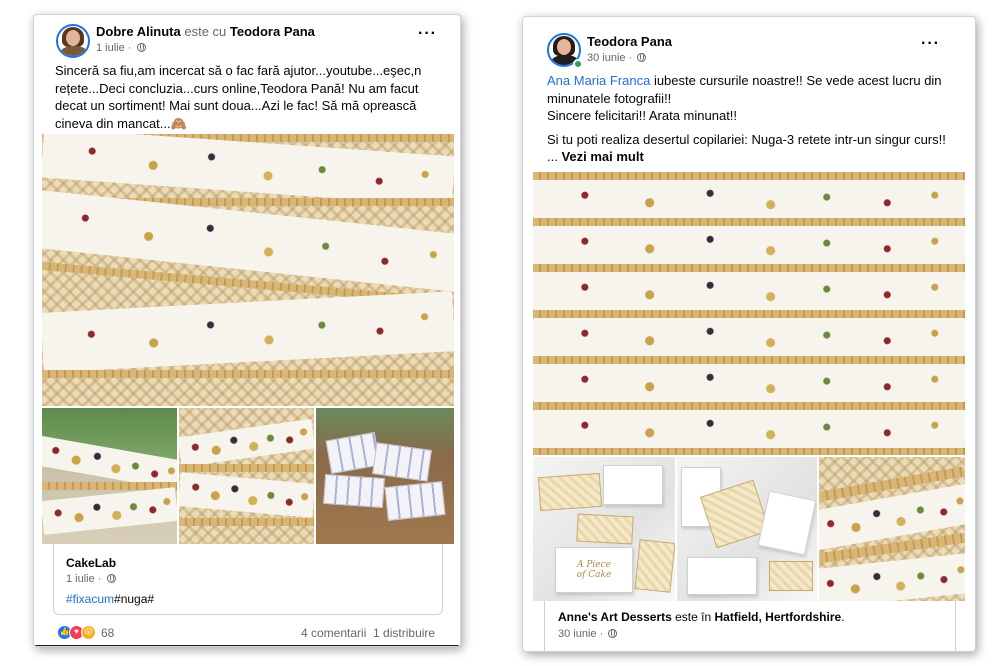  I want to click on post-date-line: 1 iulie ·, so click(121, 48).